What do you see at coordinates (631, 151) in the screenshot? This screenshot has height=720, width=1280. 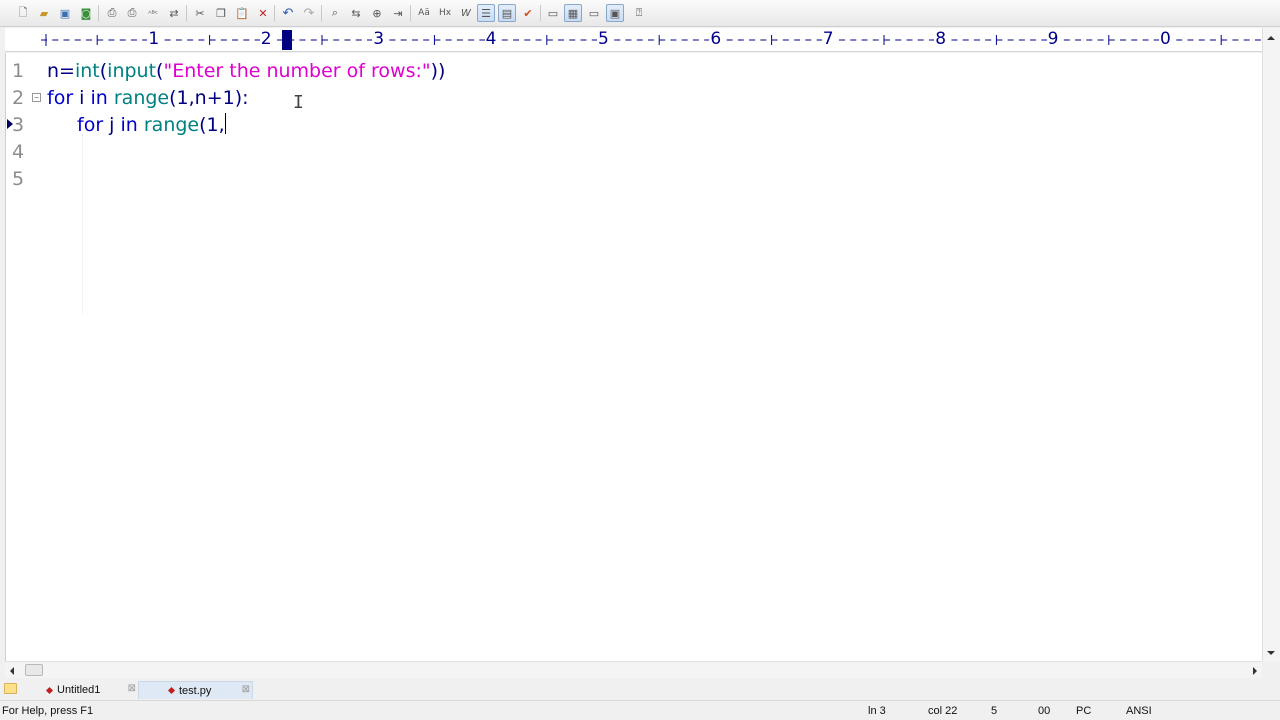 I see `code-line: 4` at bounding box center [631, 151].